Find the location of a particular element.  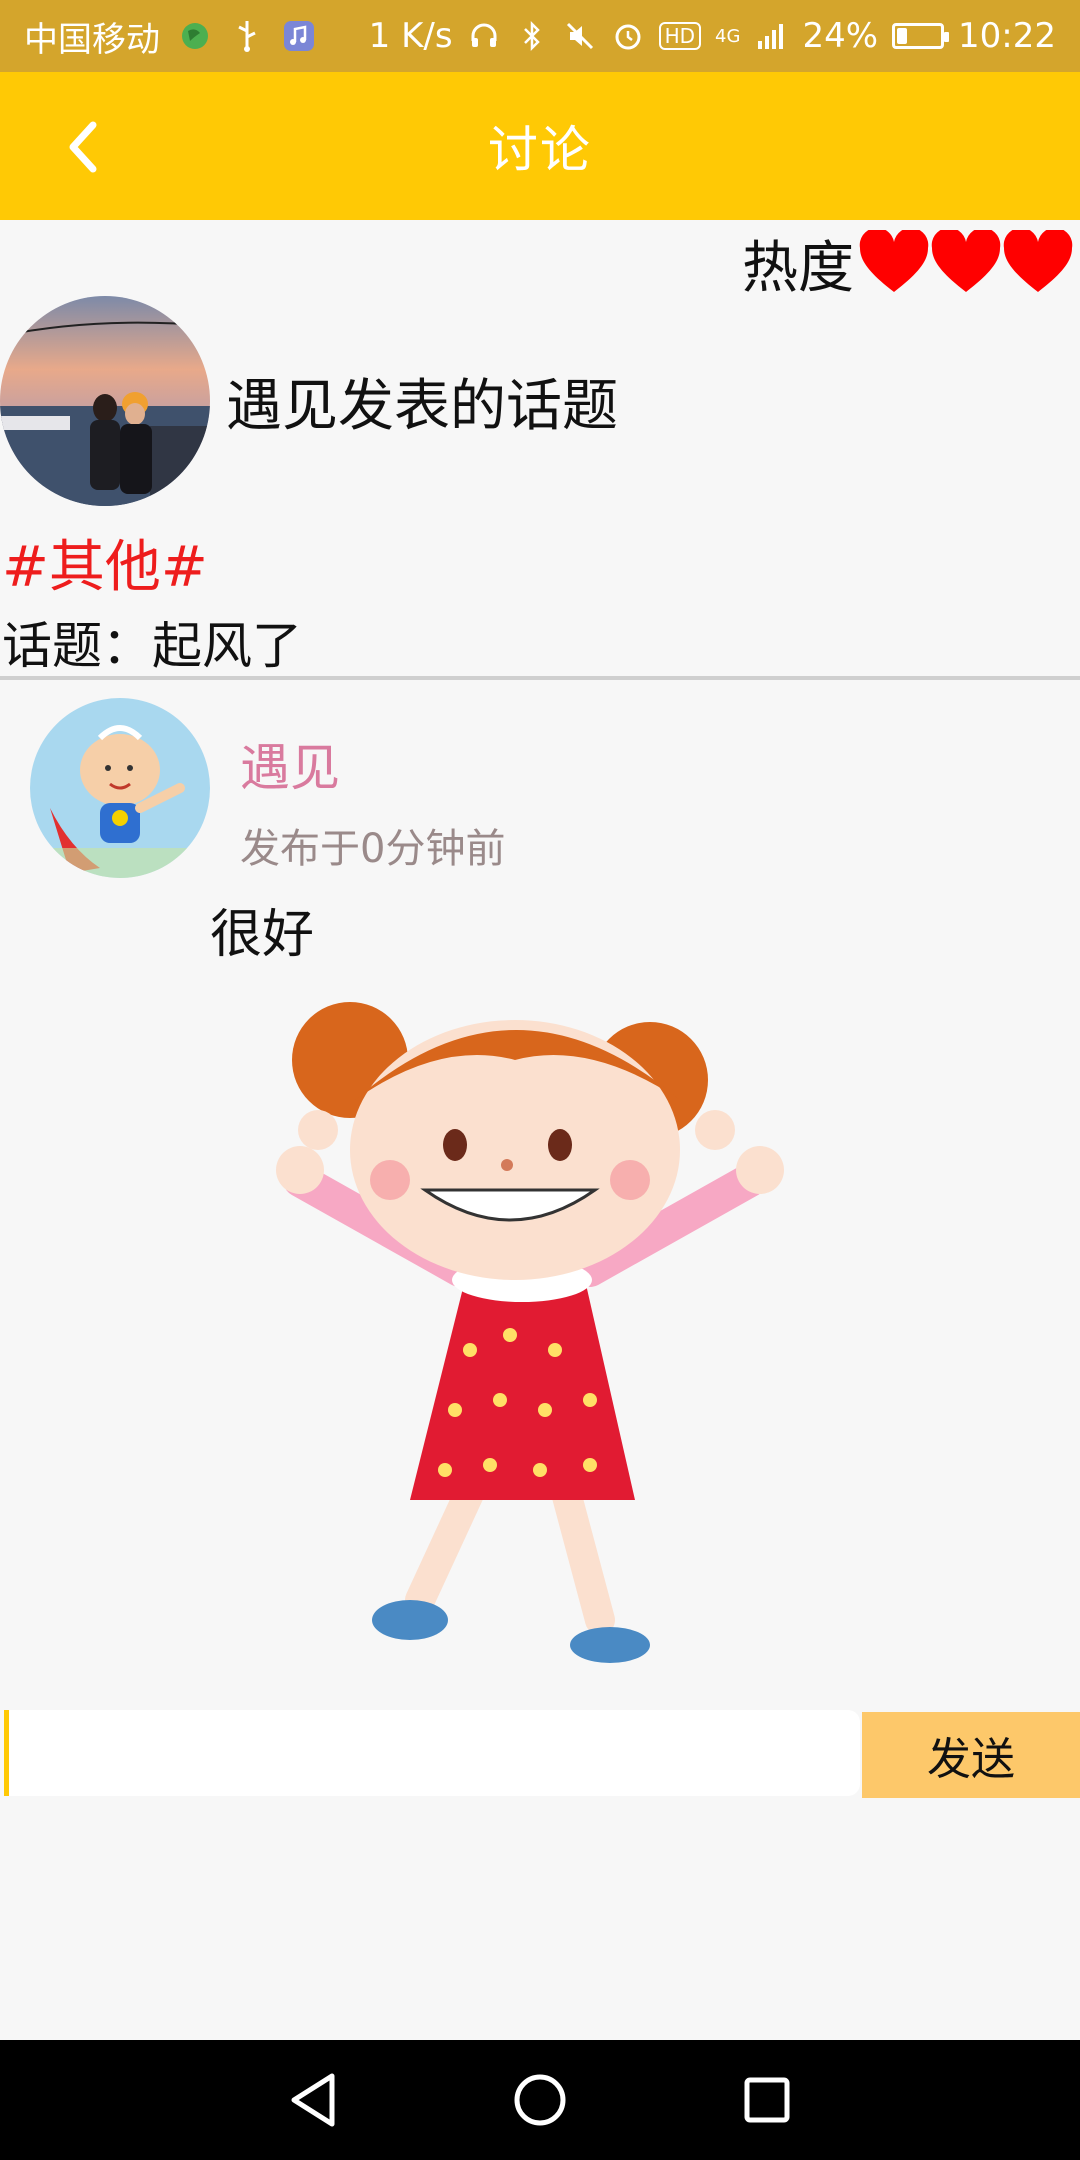

app-bar: 讨论 is located at coordinates (540, 146).